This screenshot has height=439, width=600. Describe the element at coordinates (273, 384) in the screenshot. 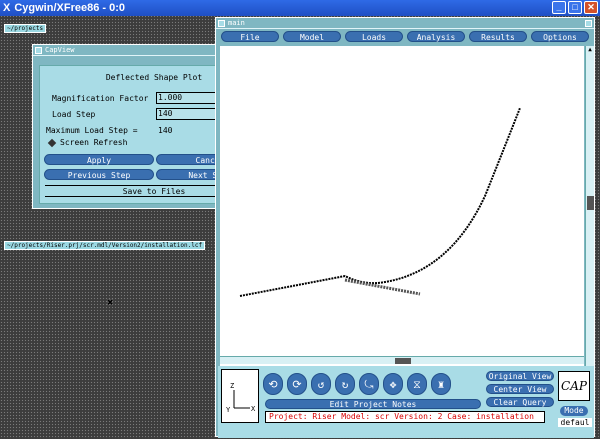

I see `rotate-x-icon: ⟲` at that location.